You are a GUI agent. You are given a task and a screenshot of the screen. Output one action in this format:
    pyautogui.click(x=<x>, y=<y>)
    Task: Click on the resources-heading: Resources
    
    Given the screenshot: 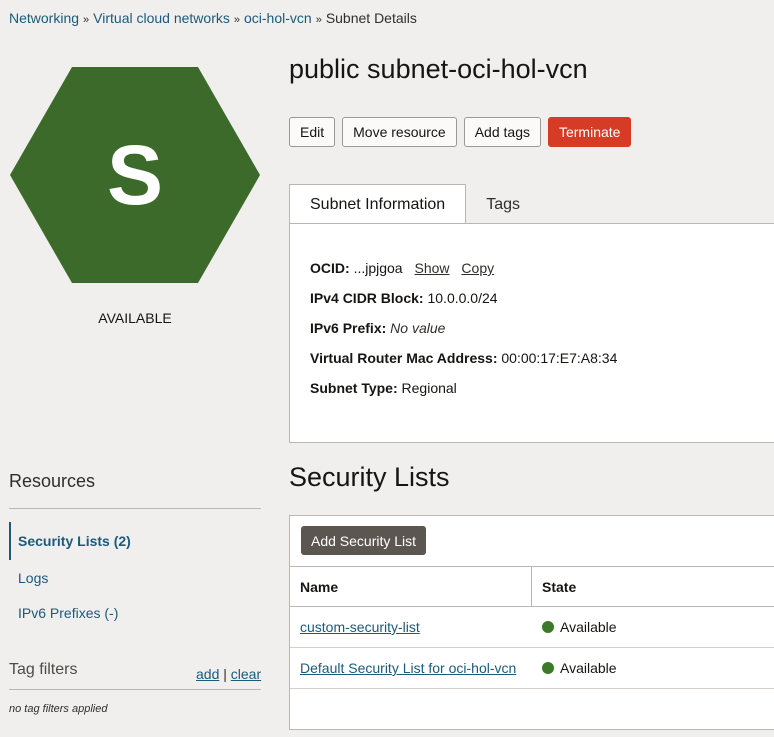 What is the action you would take?
    pyautogui.click(x=52, y=481)
    